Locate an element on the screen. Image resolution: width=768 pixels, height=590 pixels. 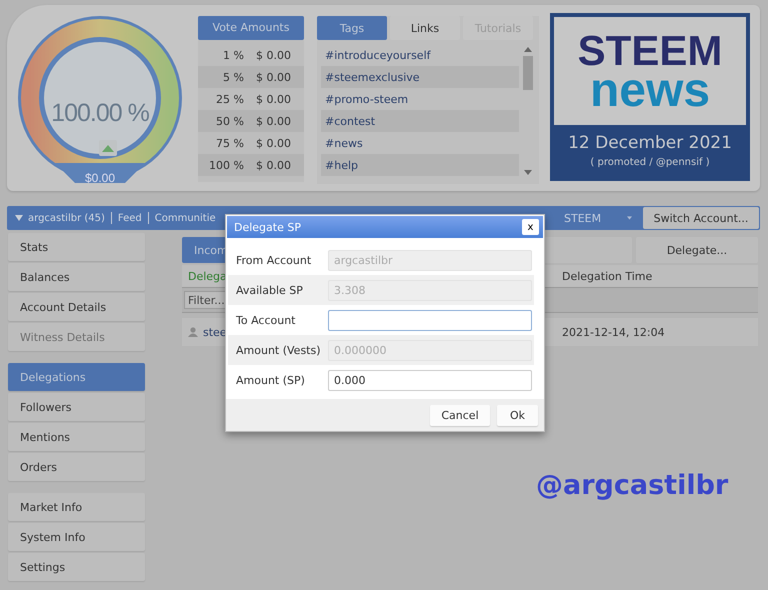
sidebar-item: Mentions is located at coordinates (76, 437).